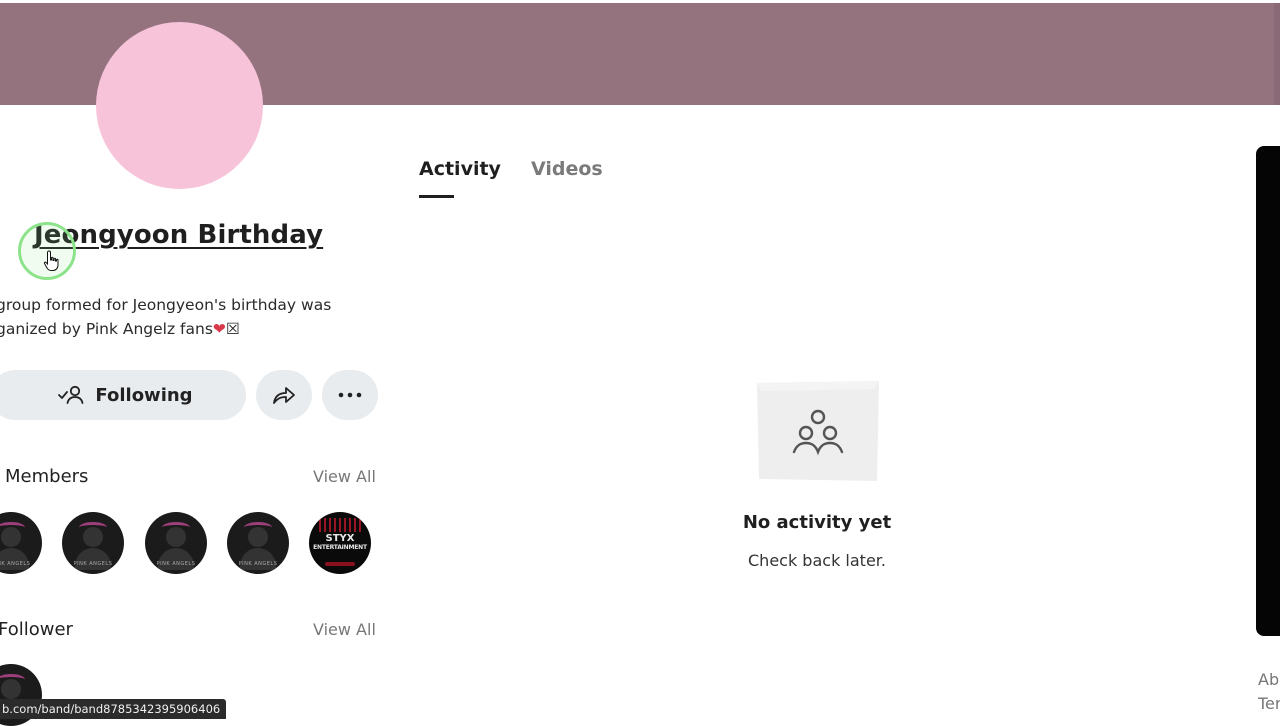 The width and height of the screenshot is (1280, 726). I want to click on member-avatar-styx: STYX ENTERTAINMENT, so click(340, 543).